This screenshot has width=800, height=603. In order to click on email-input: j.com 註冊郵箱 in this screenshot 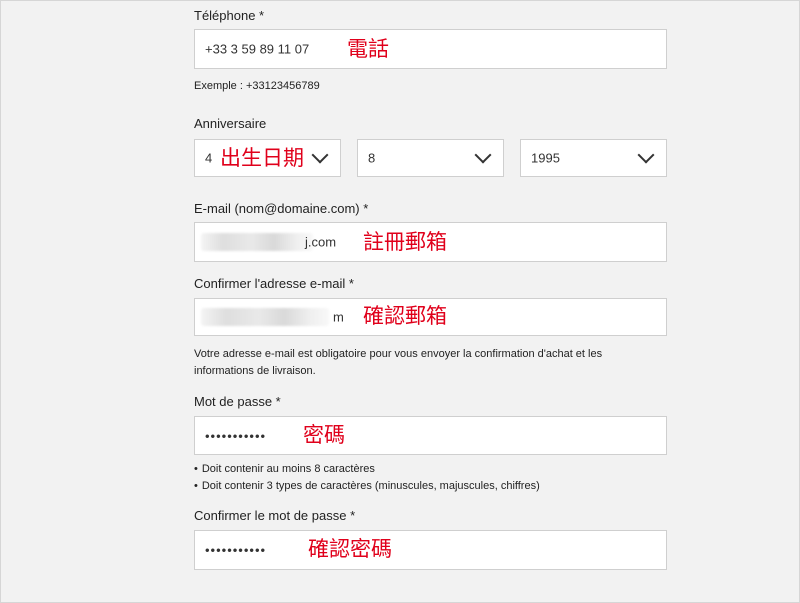, I will do `click(430, 242)`.